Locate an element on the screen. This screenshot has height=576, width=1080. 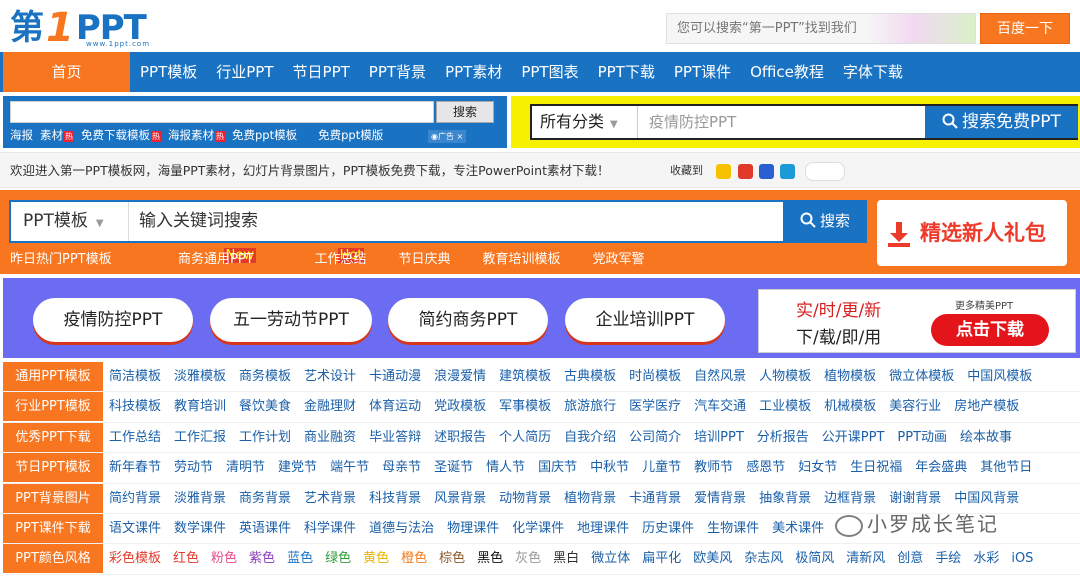
category-link: 年会盛典 is located at coordinates (941, 467).